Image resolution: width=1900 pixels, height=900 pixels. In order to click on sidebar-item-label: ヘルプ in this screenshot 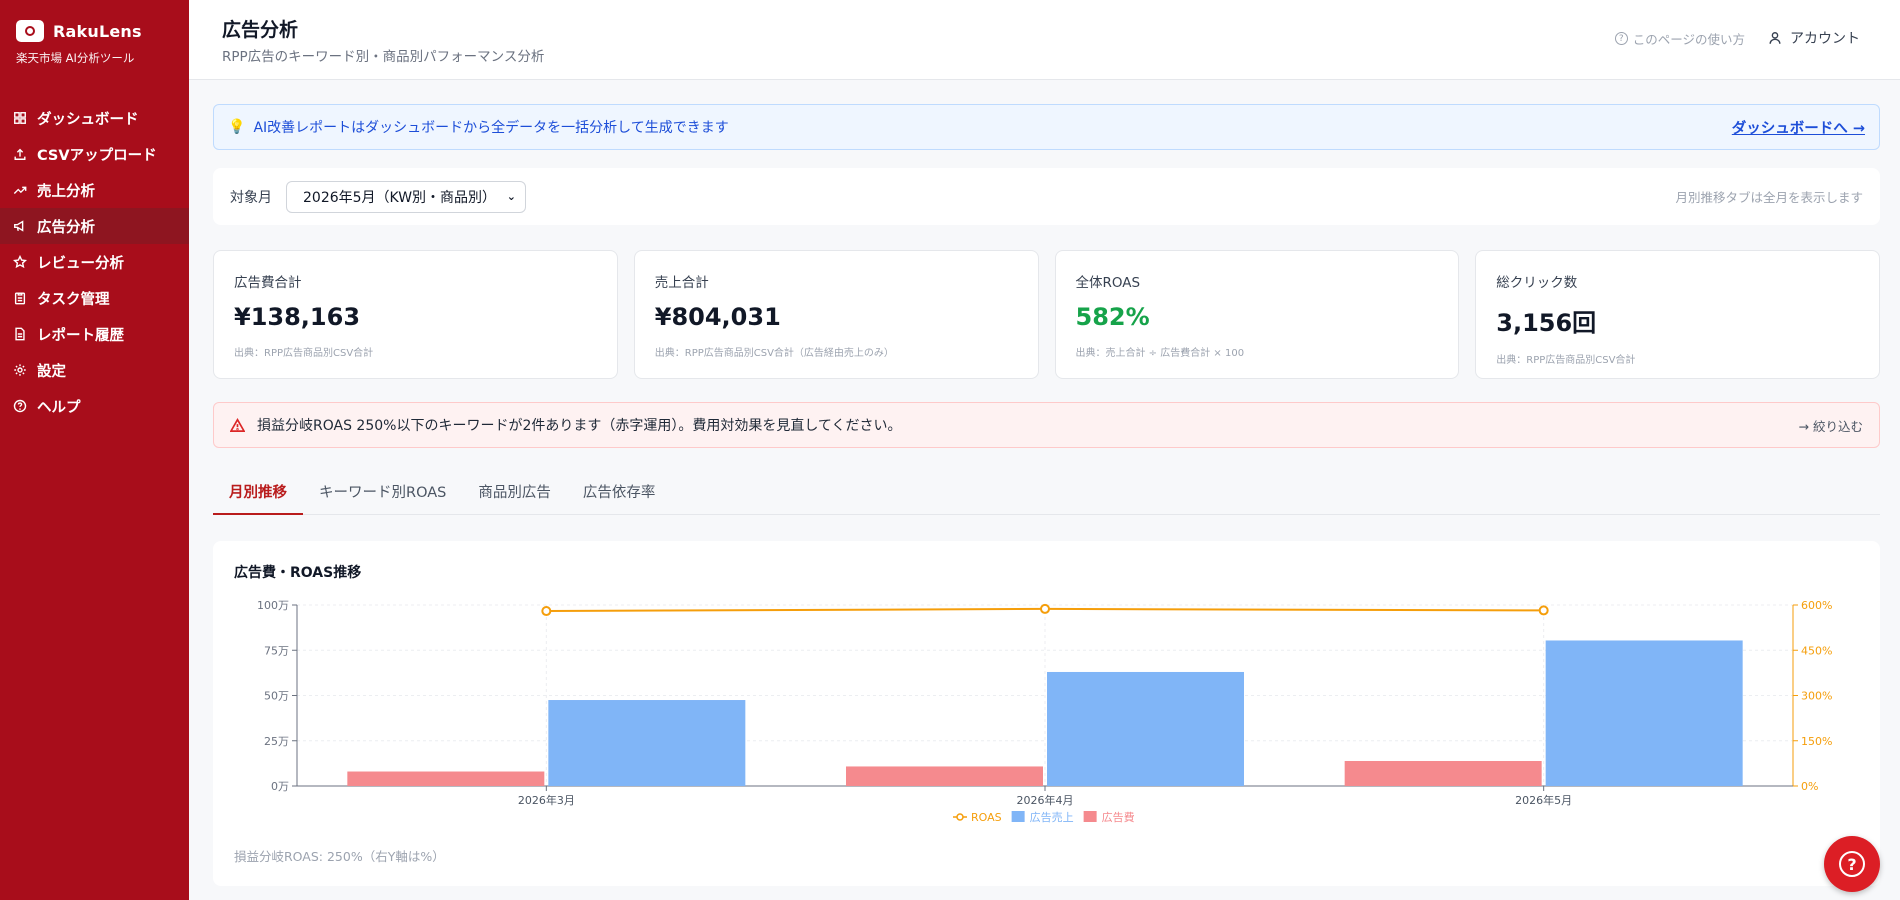, I will do `click(59, 407)`.